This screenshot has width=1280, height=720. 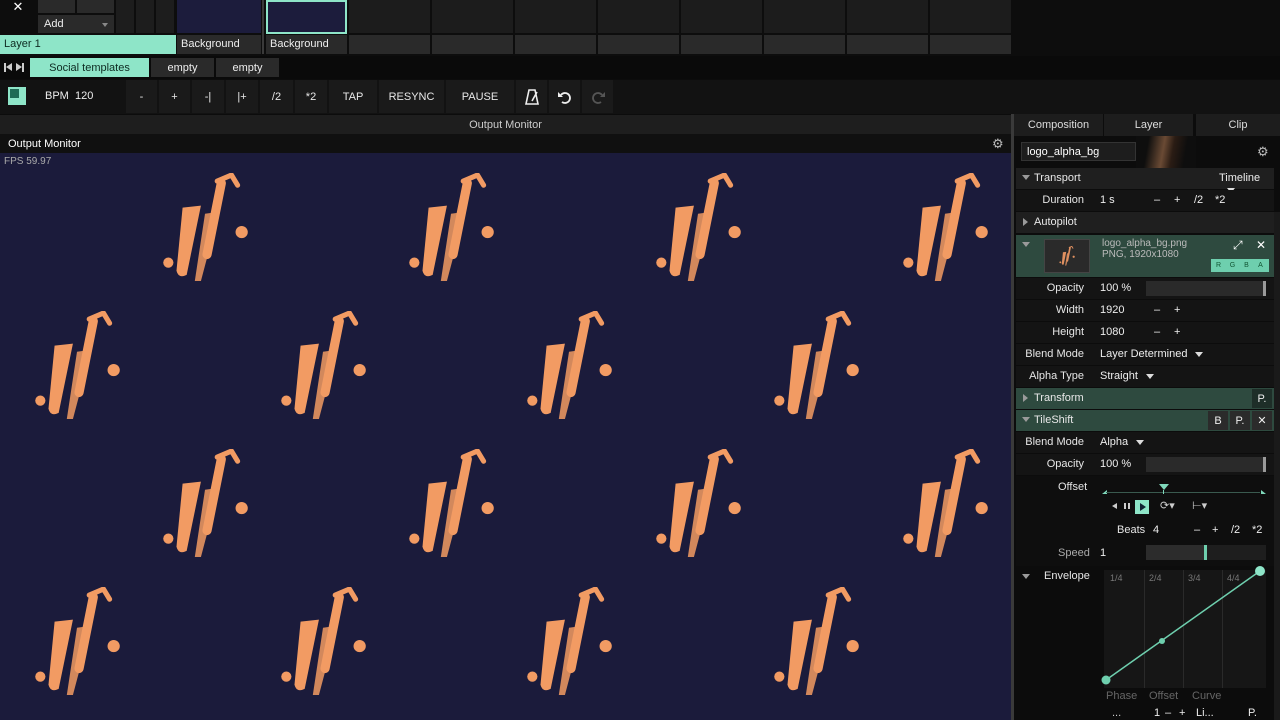 What do you see at coordinates (1142, 507) in the screenshot?
I see `play-icon` at bounding box center [1142, 507].